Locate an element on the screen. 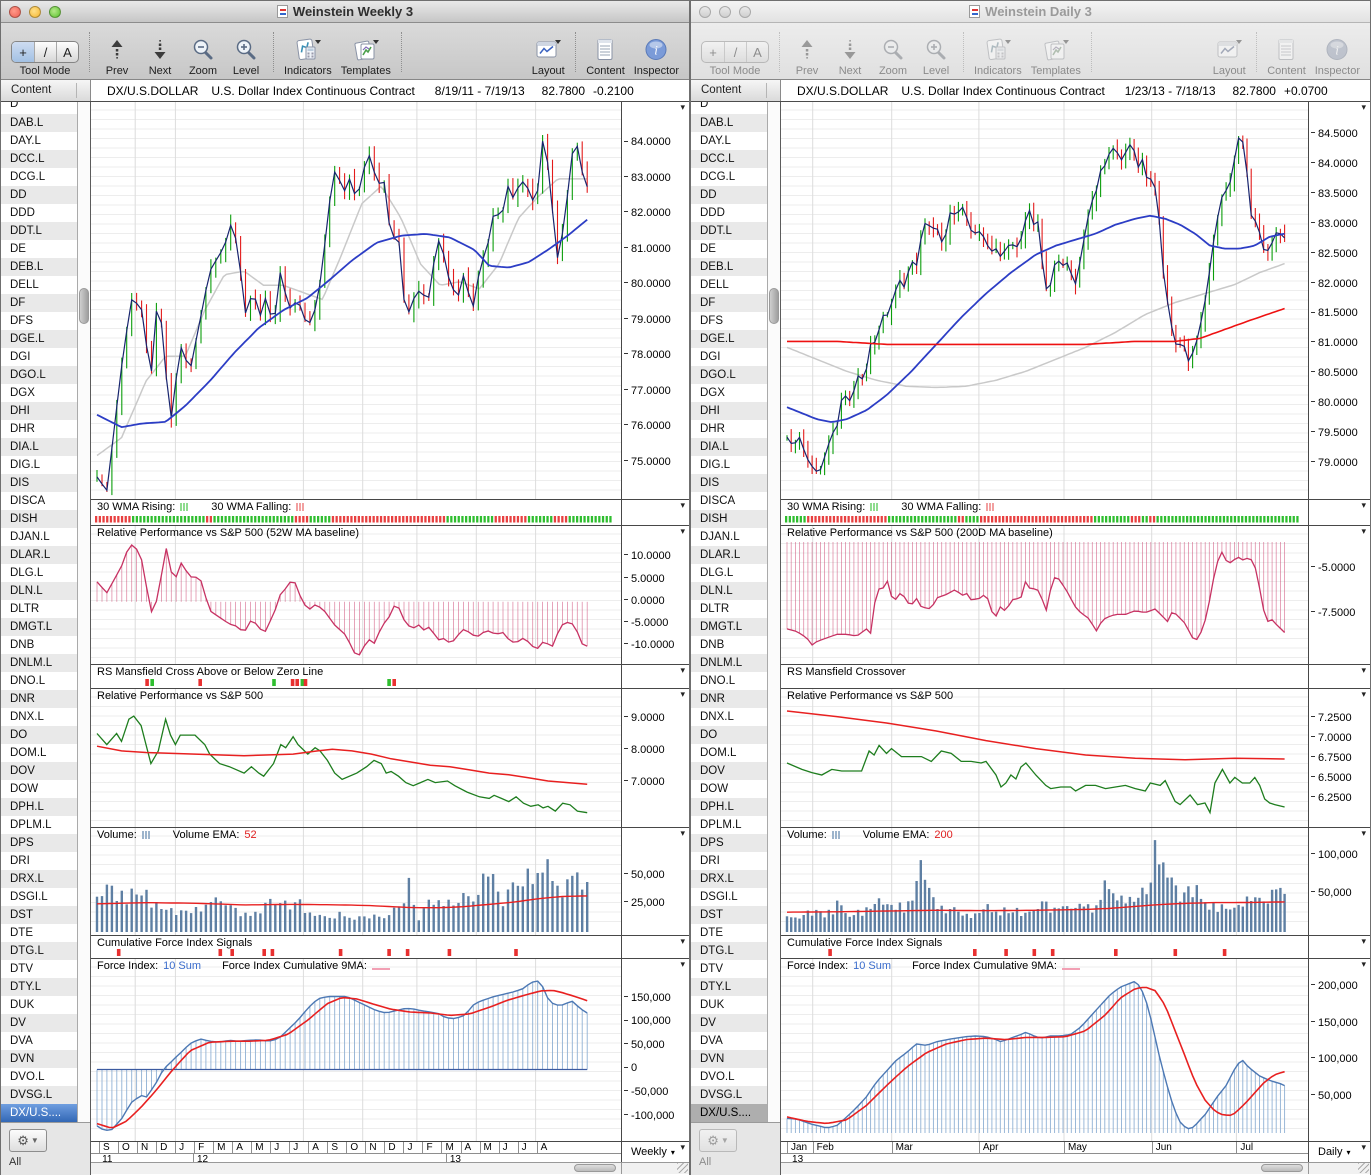 The height and width of the screenshot is (1175, 1371). sidebar-ticker-item: DTE is located at coordinates (39, 933).